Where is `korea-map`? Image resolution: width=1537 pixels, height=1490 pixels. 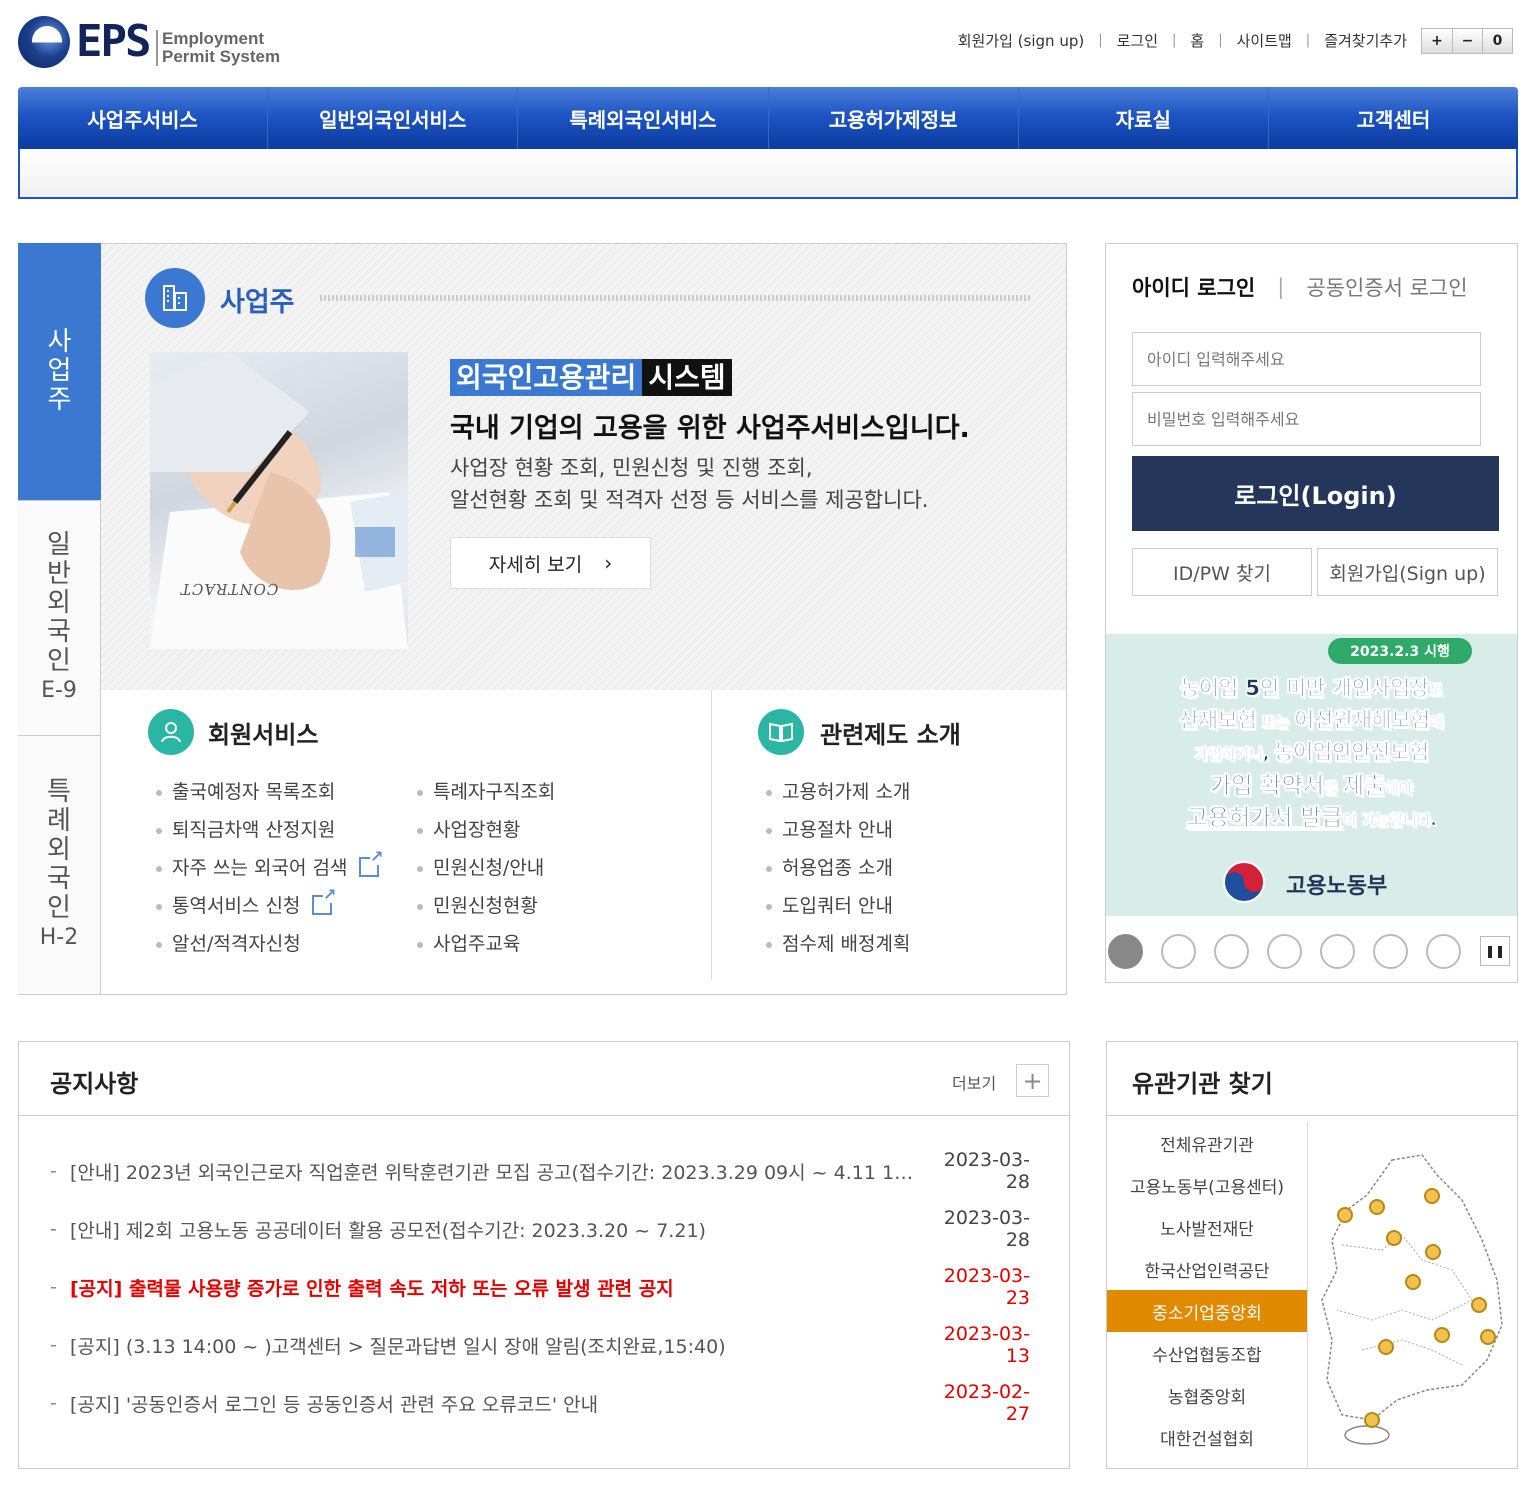
korea-map is located at coordinates (1412, 1300).